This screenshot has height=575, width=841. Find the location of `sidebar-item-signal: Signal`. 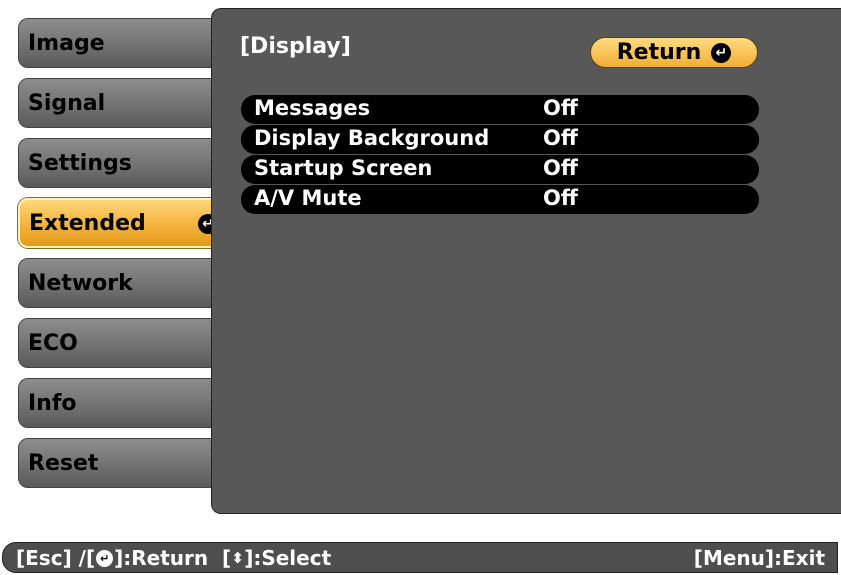

sidebar-item-signal: Signal is located at coordinates (122, 103).